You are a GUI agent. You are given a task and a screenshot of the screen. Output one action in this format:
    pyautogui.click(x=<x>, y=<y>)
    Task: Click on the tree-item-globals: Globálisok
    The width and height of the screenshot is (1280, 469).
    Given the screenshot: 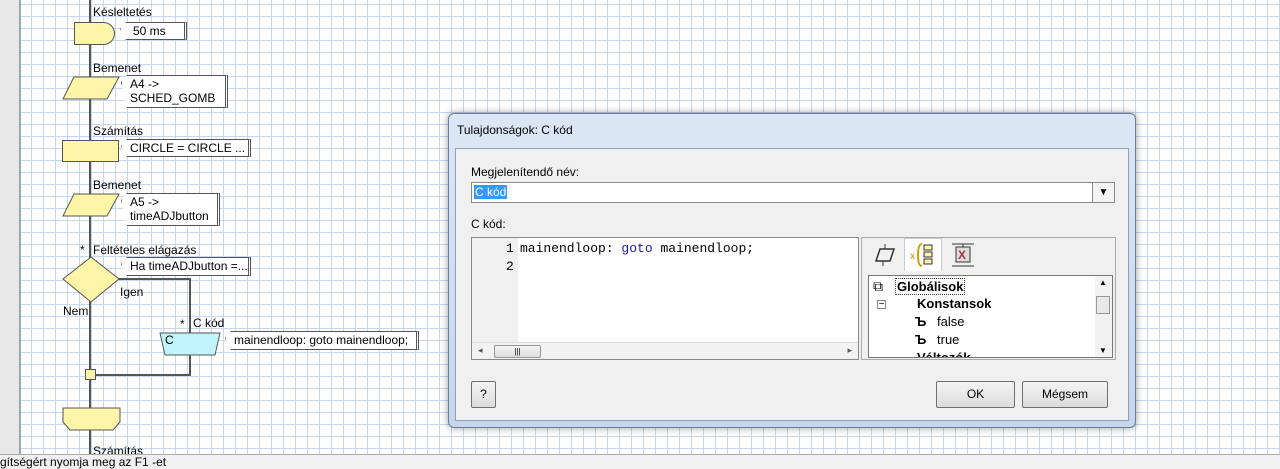 What is the action you would take?
    pyautogui.click(x=930, y=286)
    